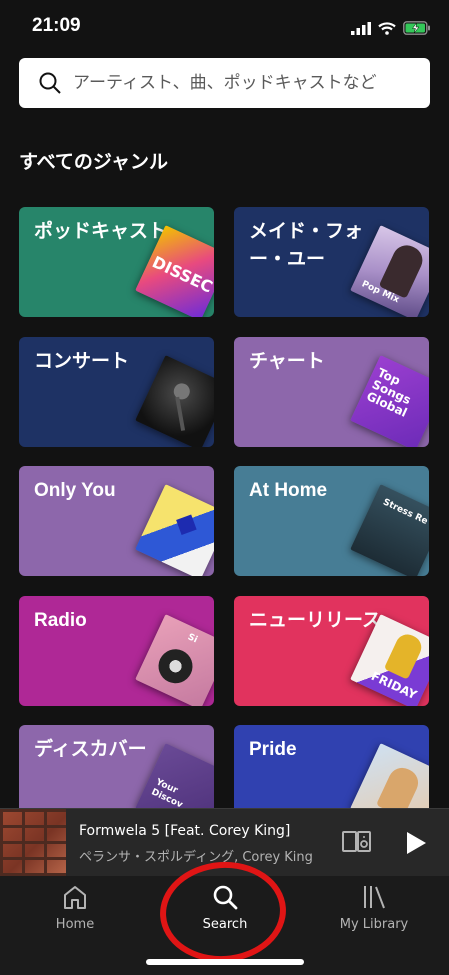 This screenshot has width=449, height=975. What do you see at coordinates (116, 392) in the screenshot?
I see `genre-card-concerts: コンサート` at bounding box center [116, 392].